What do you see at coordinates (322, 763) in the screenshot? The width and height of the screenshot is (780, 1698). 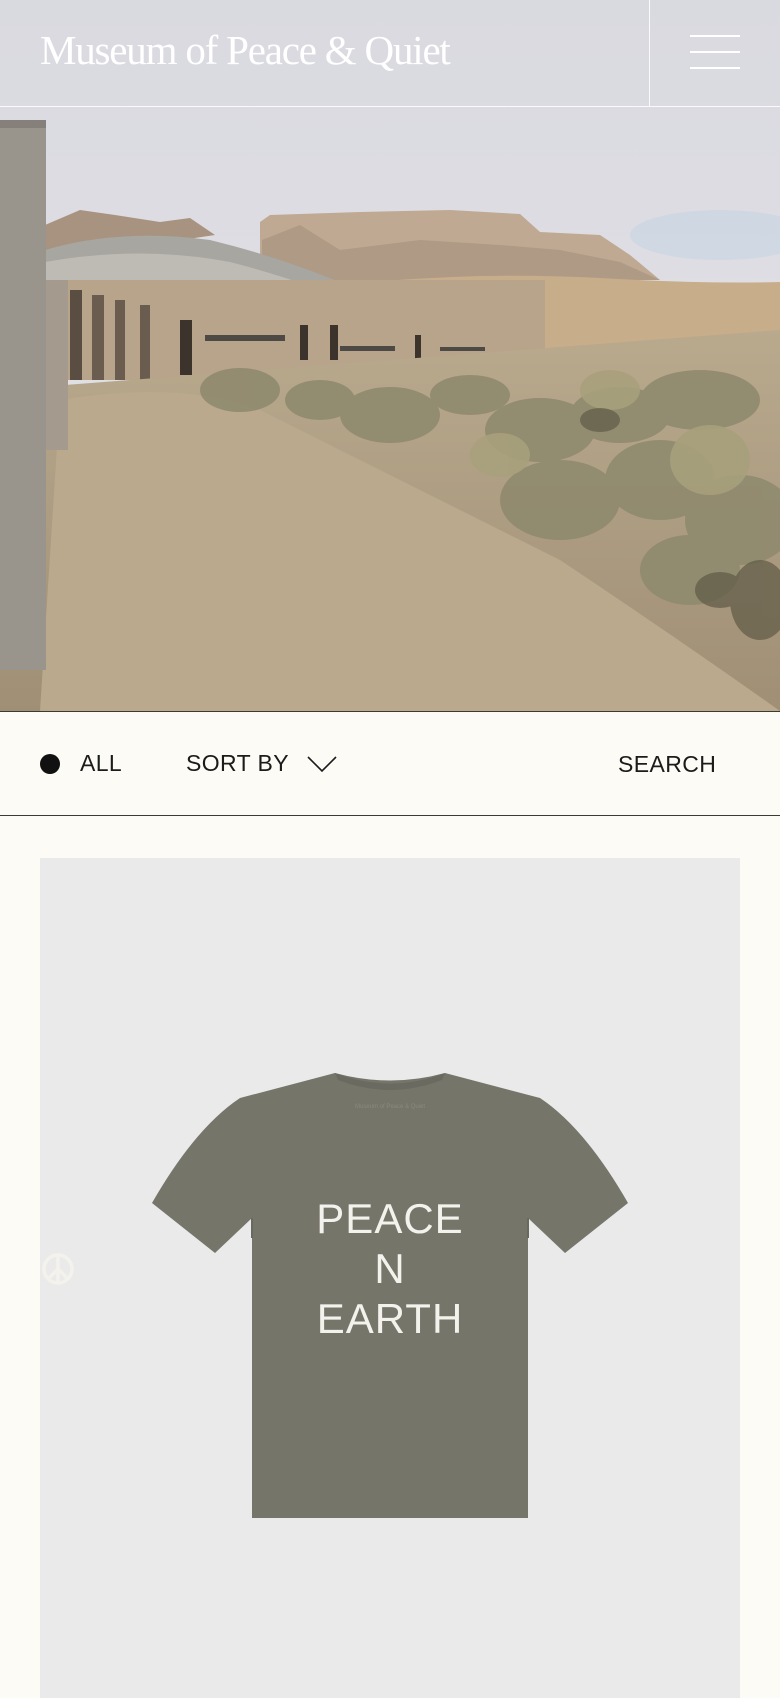 I see `chevron-down-icon` at bounding box center [322, 763].